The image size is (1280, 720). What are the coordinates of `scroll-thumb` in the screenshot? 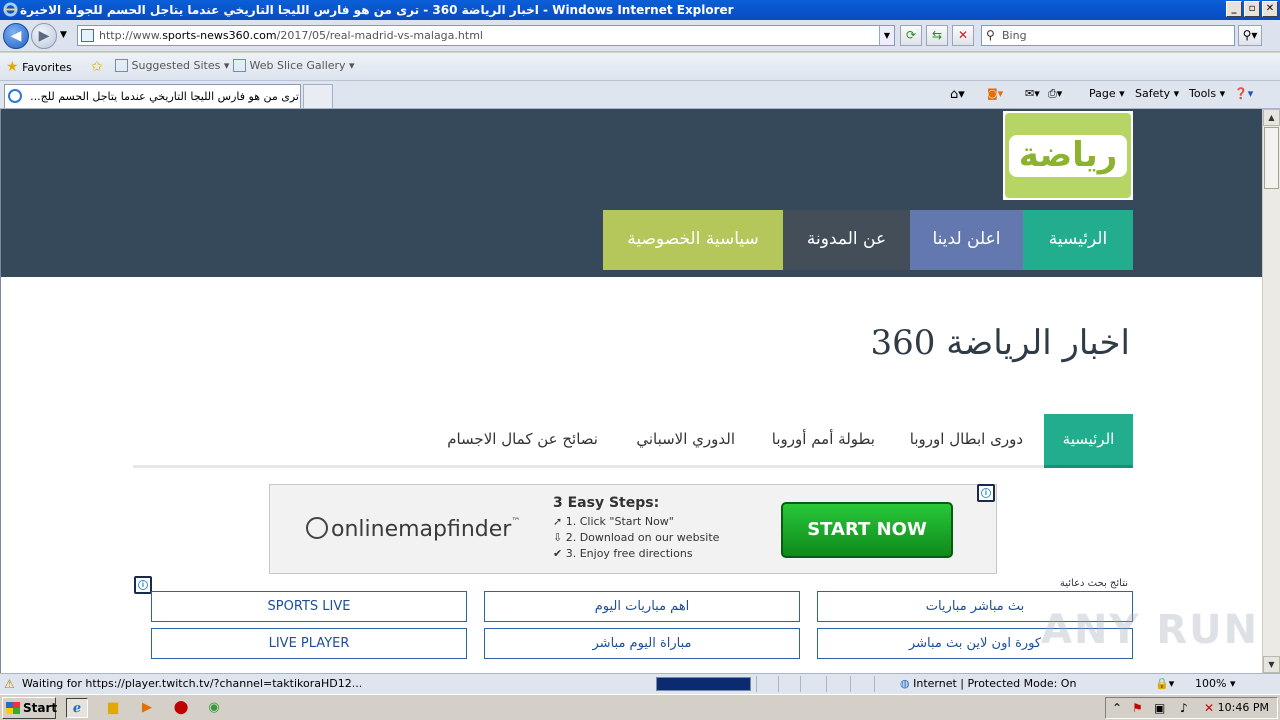 It's located at (1271, 158).